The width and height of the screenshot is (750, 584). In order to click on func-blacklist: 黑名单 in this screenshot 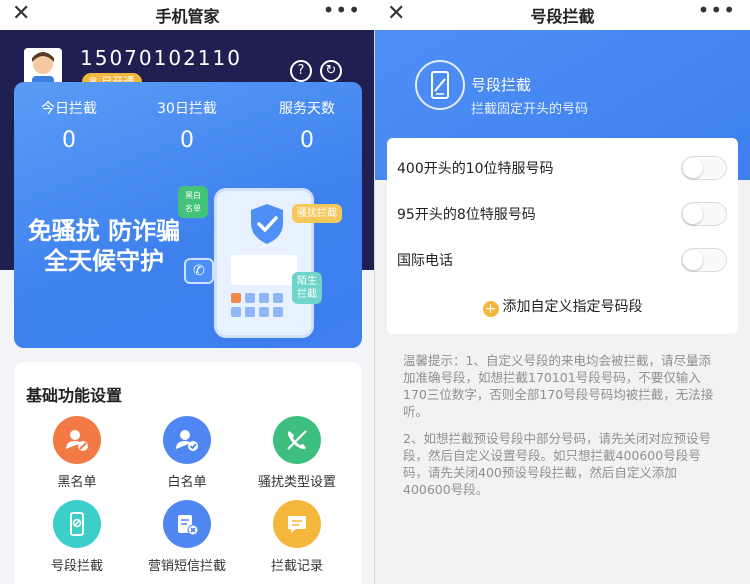, I will do `click(77, 453)`.